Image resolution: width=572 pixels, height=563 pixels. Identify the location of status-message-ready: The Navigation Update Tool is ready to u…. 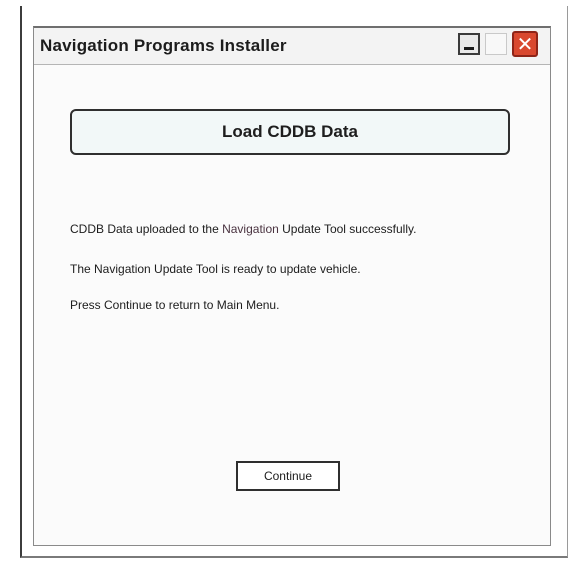
(215, 269).